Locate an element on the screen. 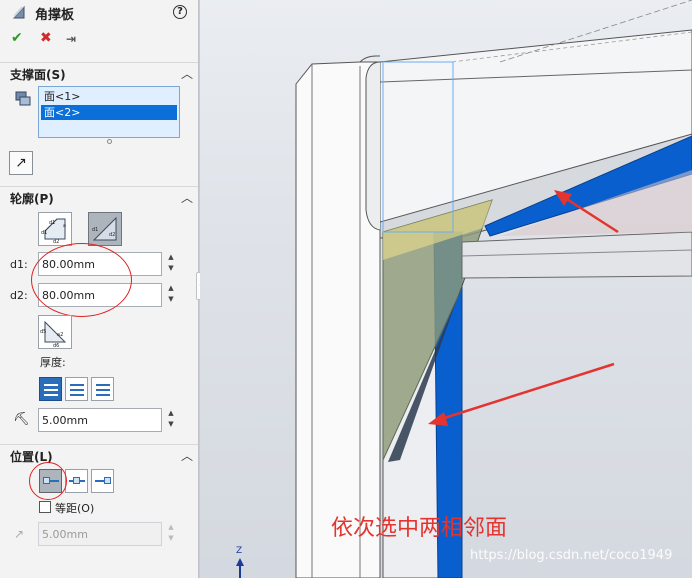  svg-text: a2 is located at coordinates (60, 335).